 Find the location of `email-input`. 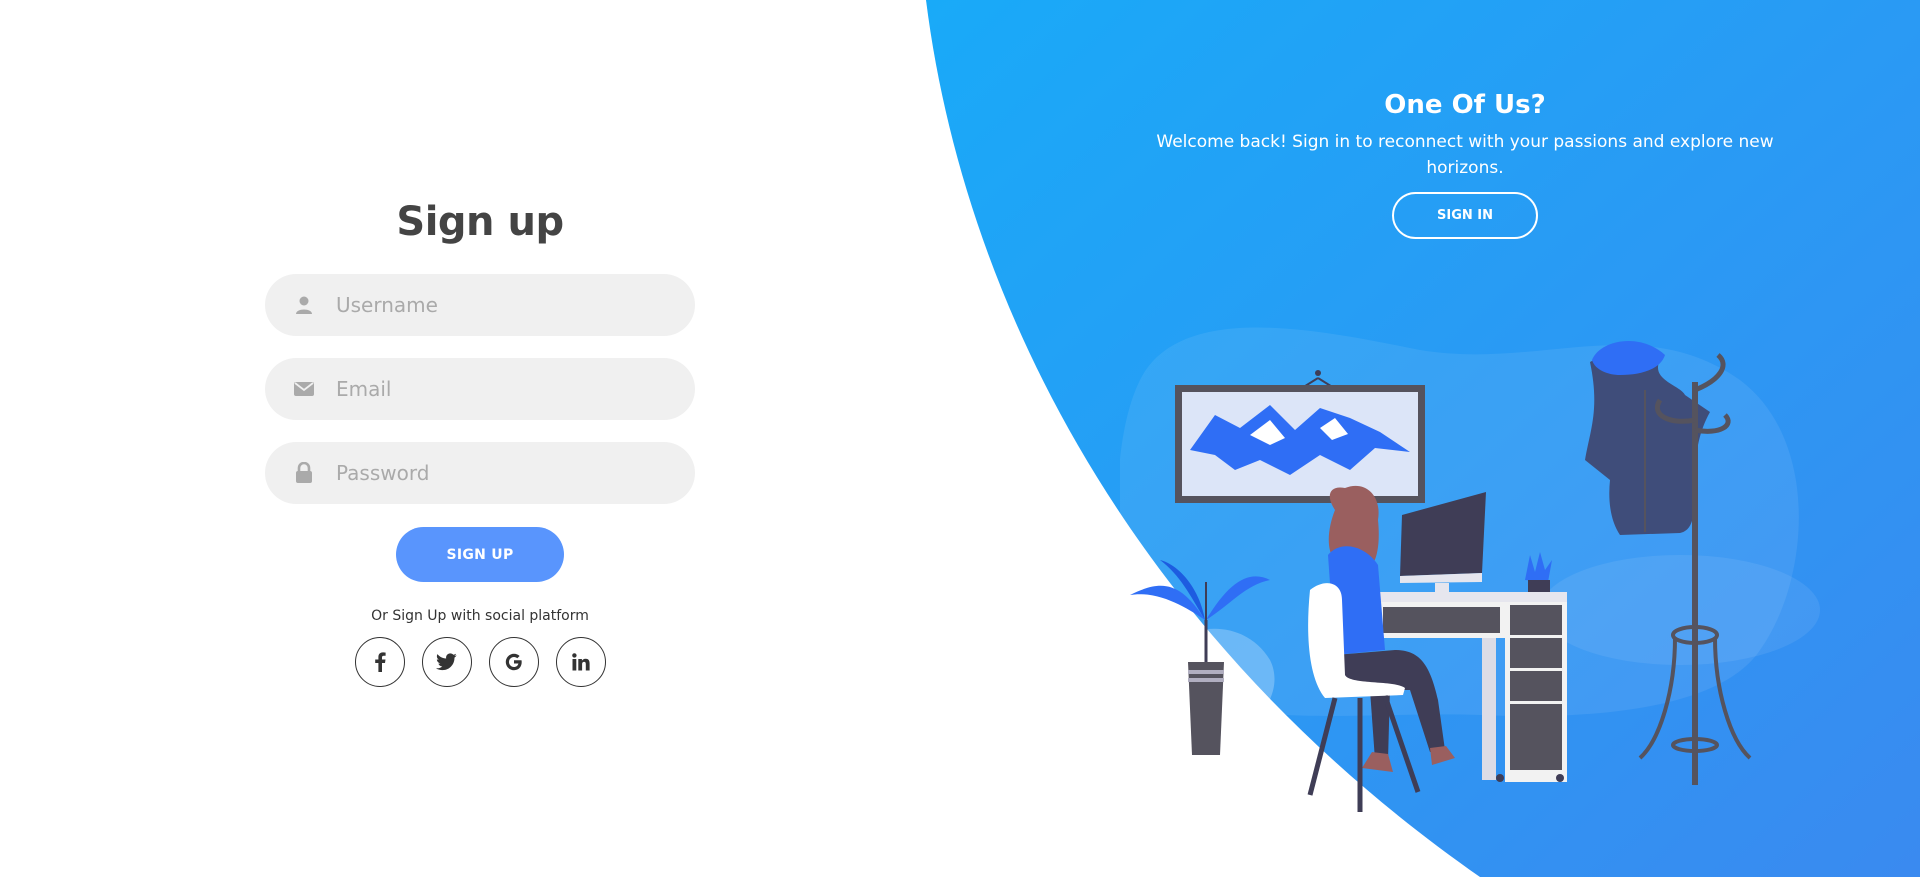

email-input is located at coordinates (501, 389).